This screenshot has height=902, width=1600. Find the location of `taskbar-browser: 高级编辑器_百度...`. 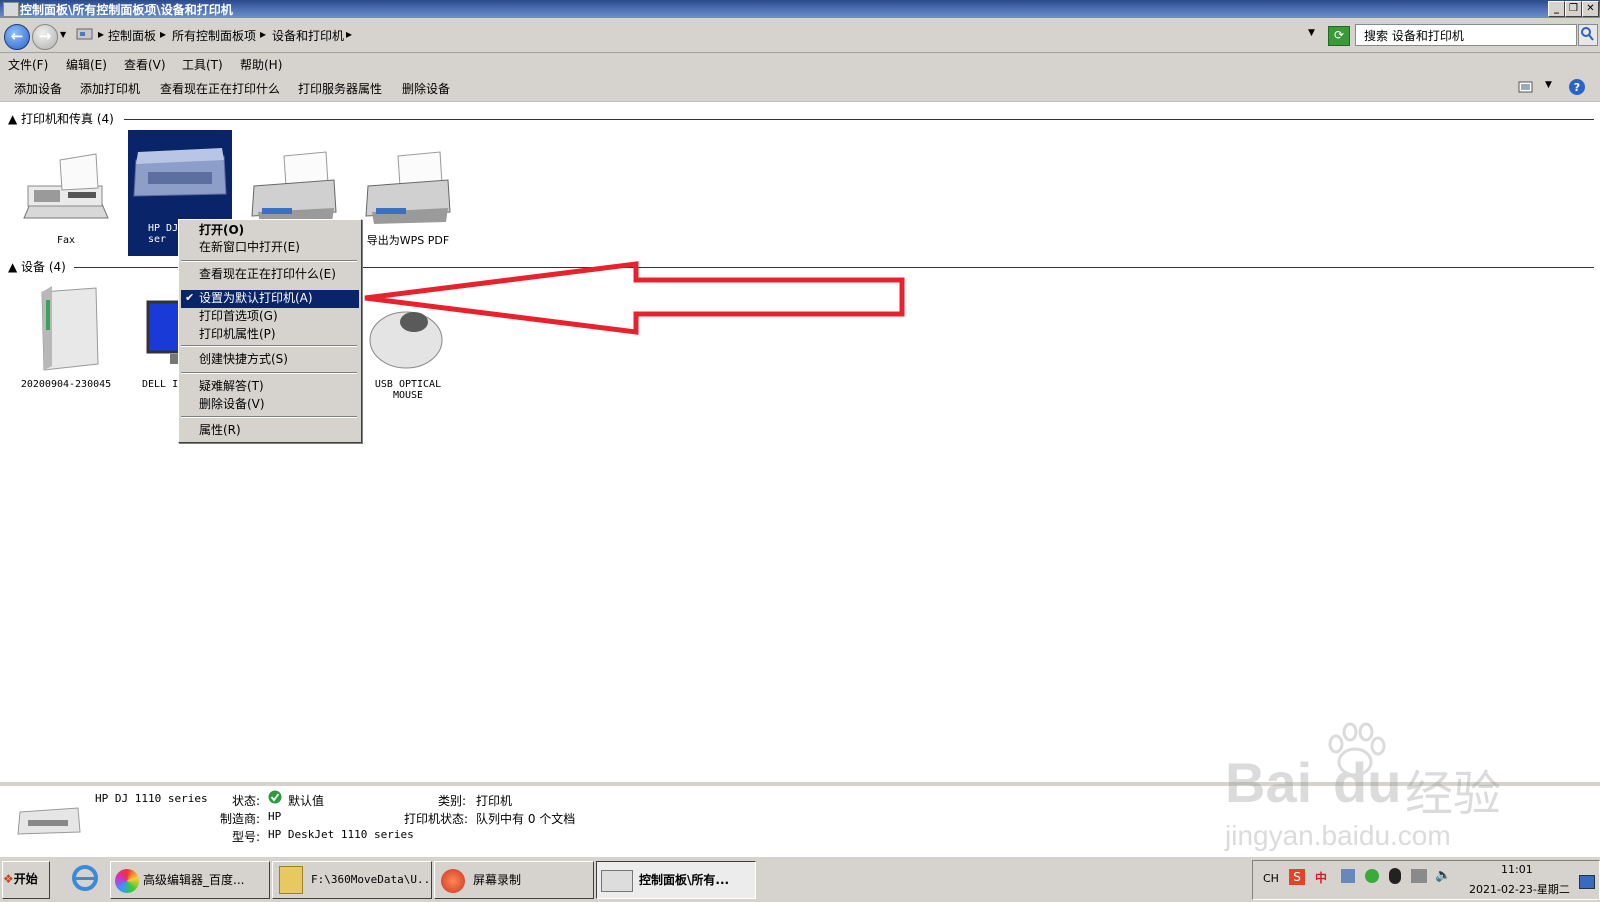

taskbar-browser: 高级编辑器_百度... is located at coordinates (190, 880).